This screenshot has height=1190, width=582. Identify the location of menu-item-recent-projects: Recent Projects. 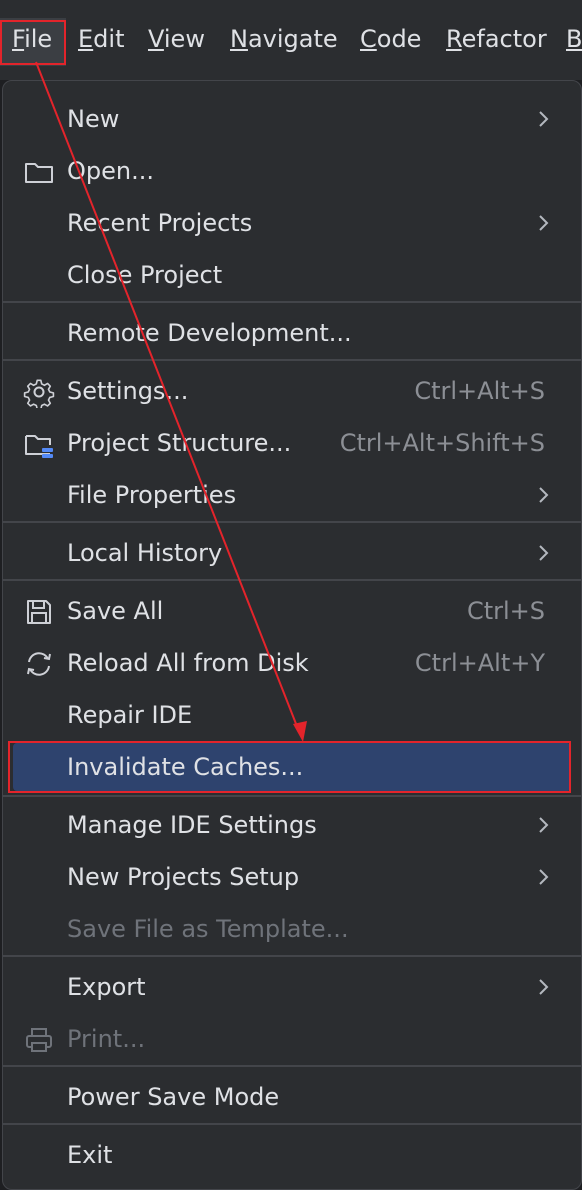
(292, 223).